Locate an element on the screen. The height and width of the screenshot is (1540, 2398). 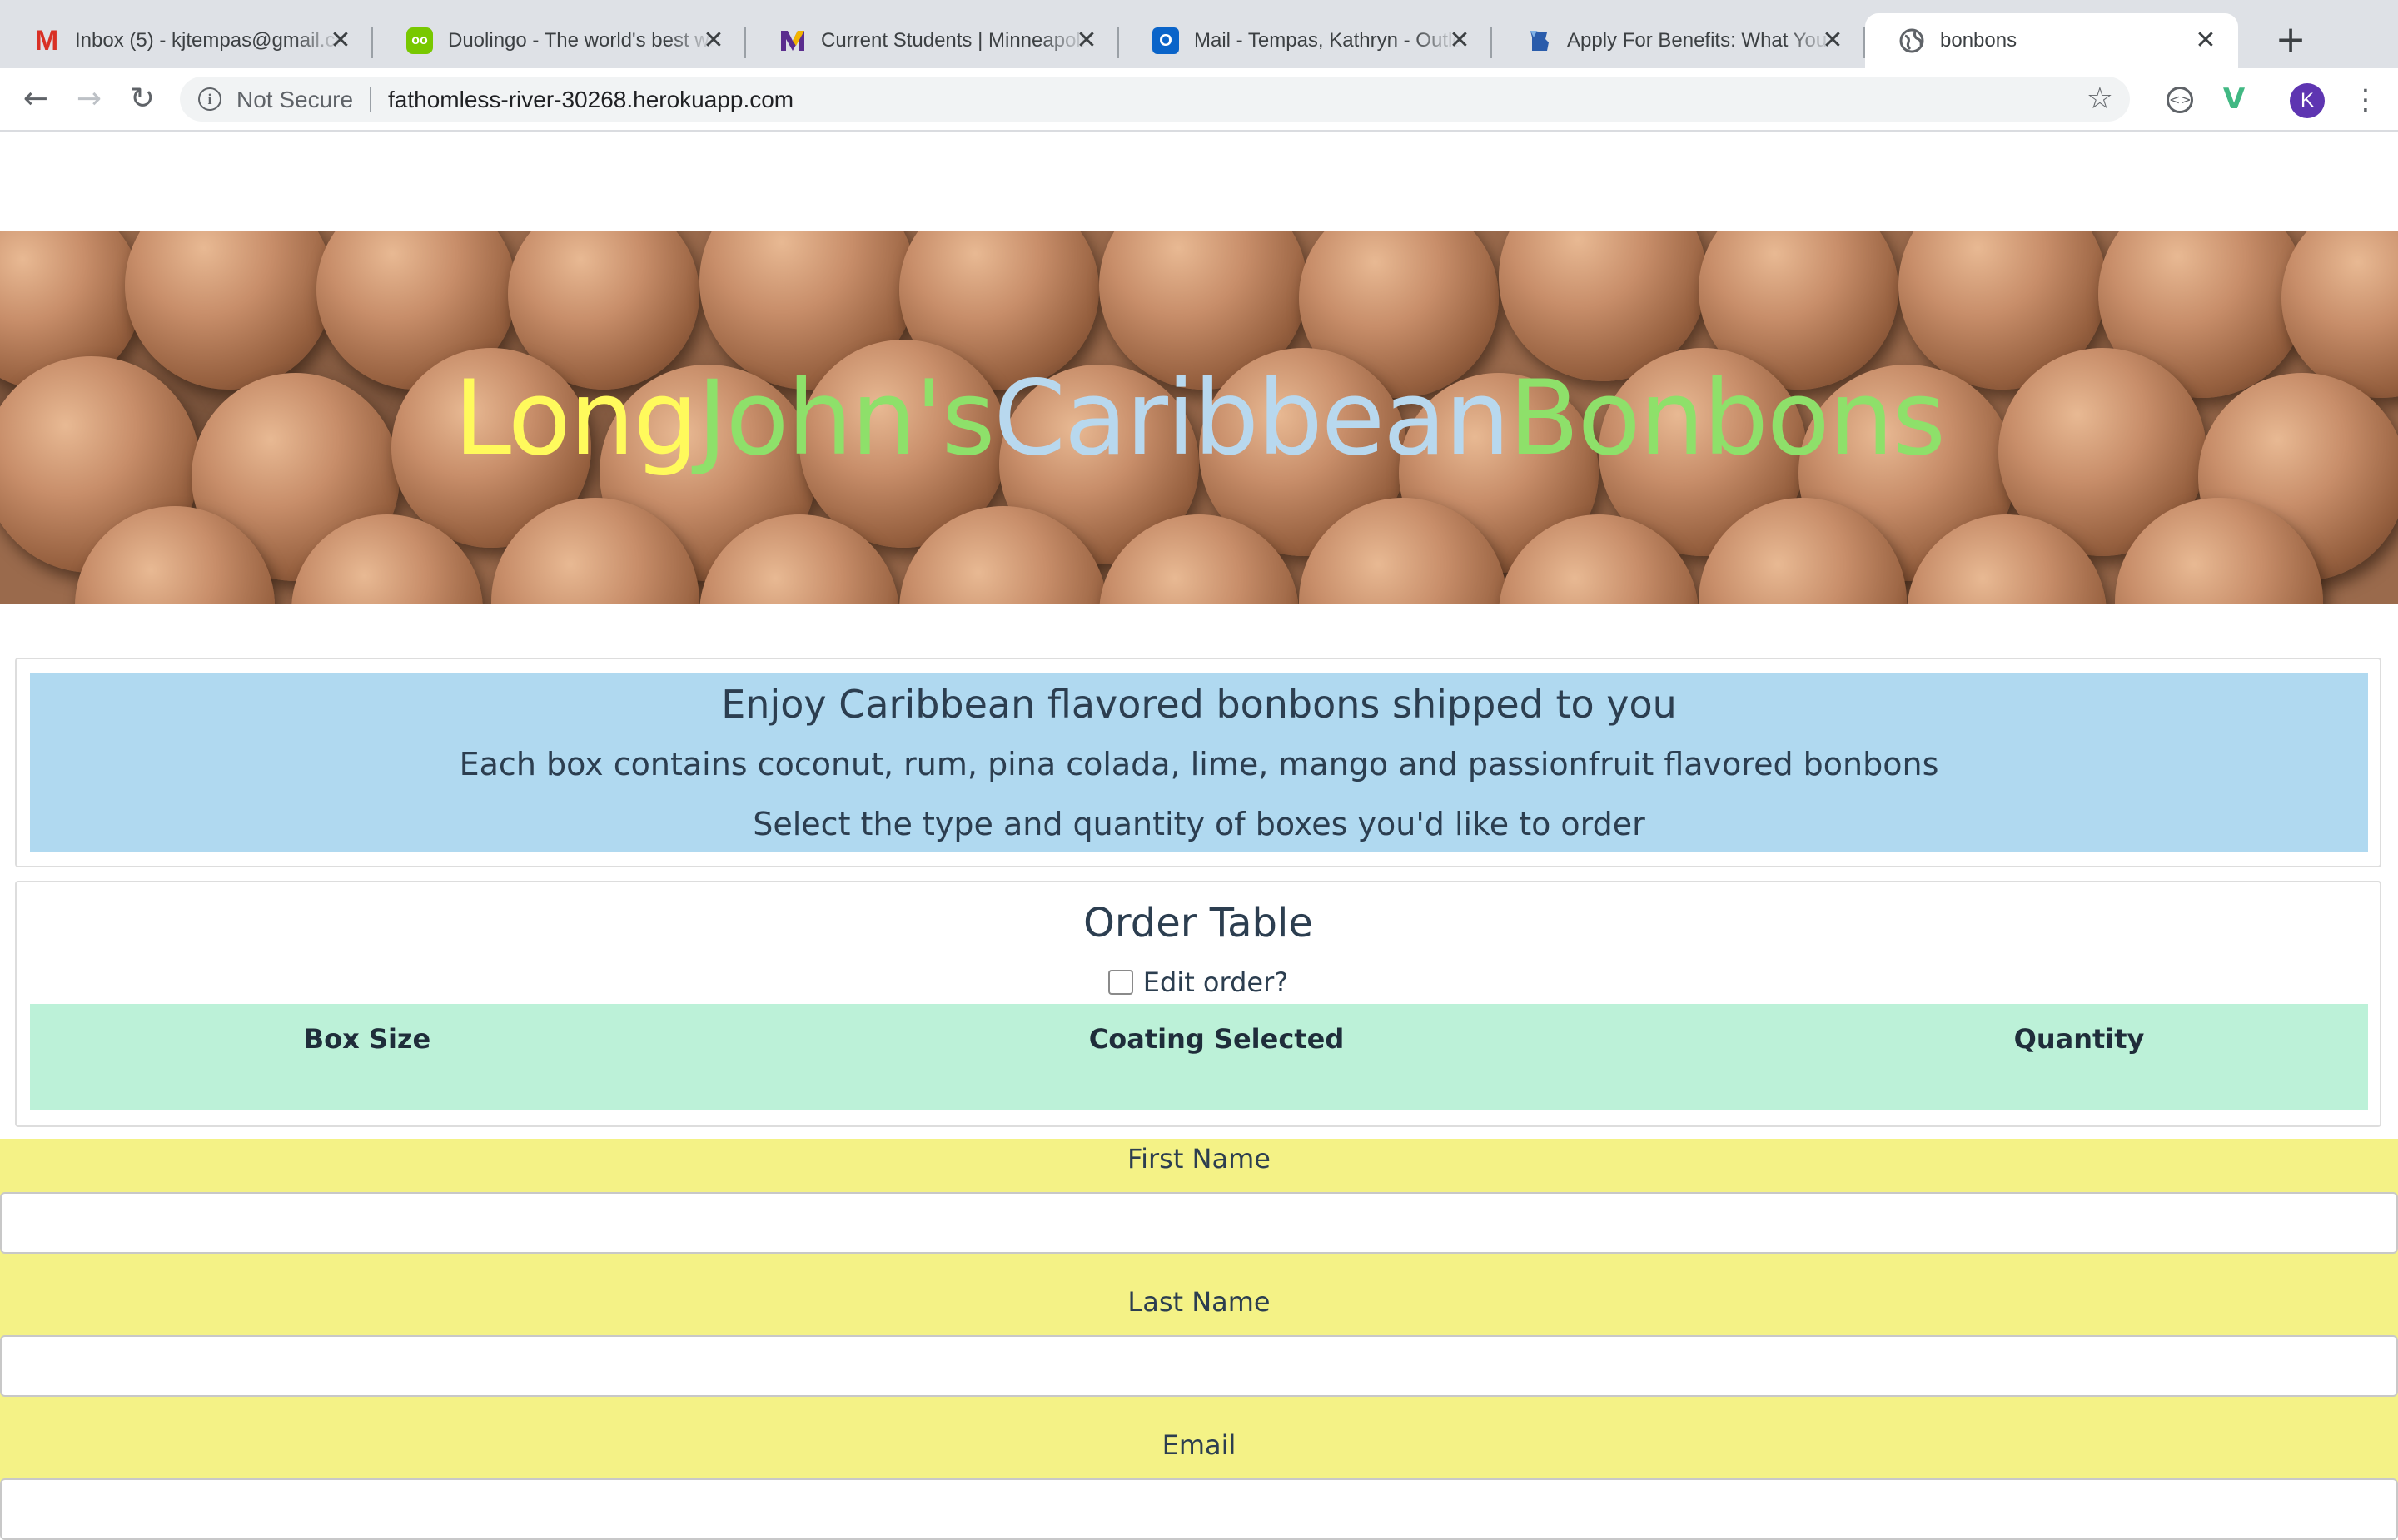
profile-avatar: K is located at coordinates (2307, 100).